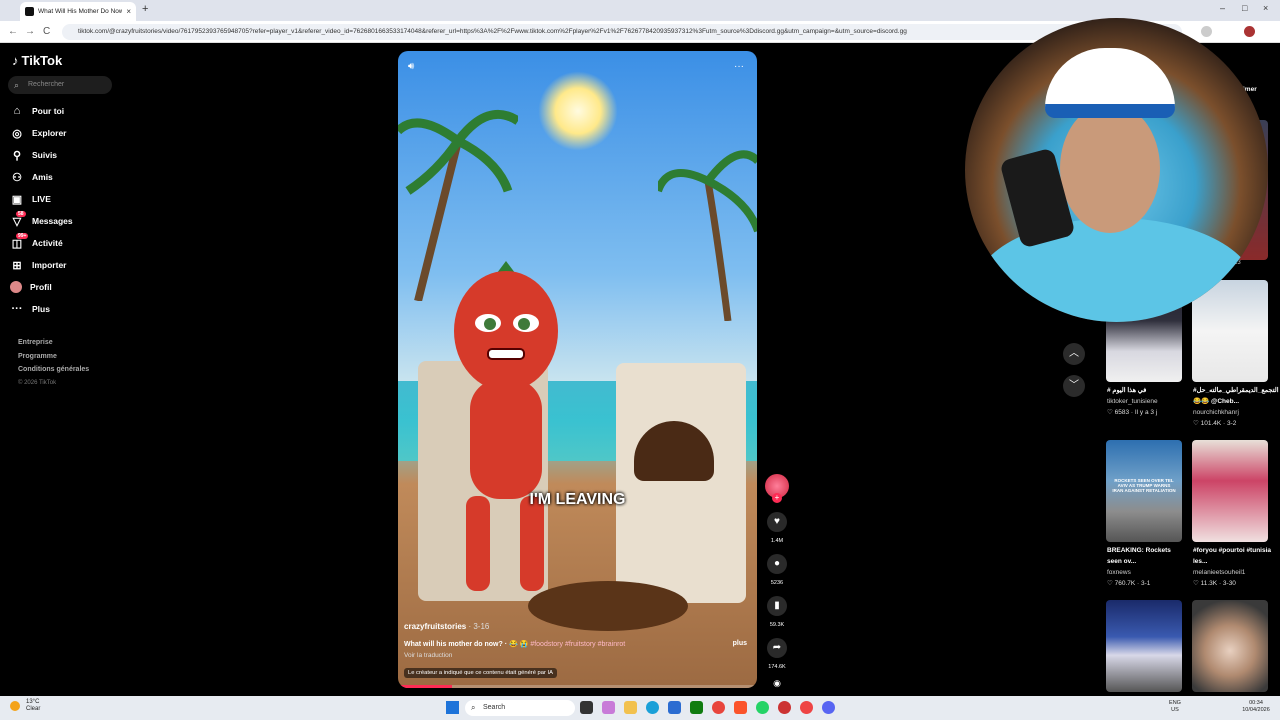 The width and height of the screenshot is (1280, 720). What do you see at coordinates (1222, 8) in the screenshot?
I see `minimize-button: –` at bounding box center [1222, 8].